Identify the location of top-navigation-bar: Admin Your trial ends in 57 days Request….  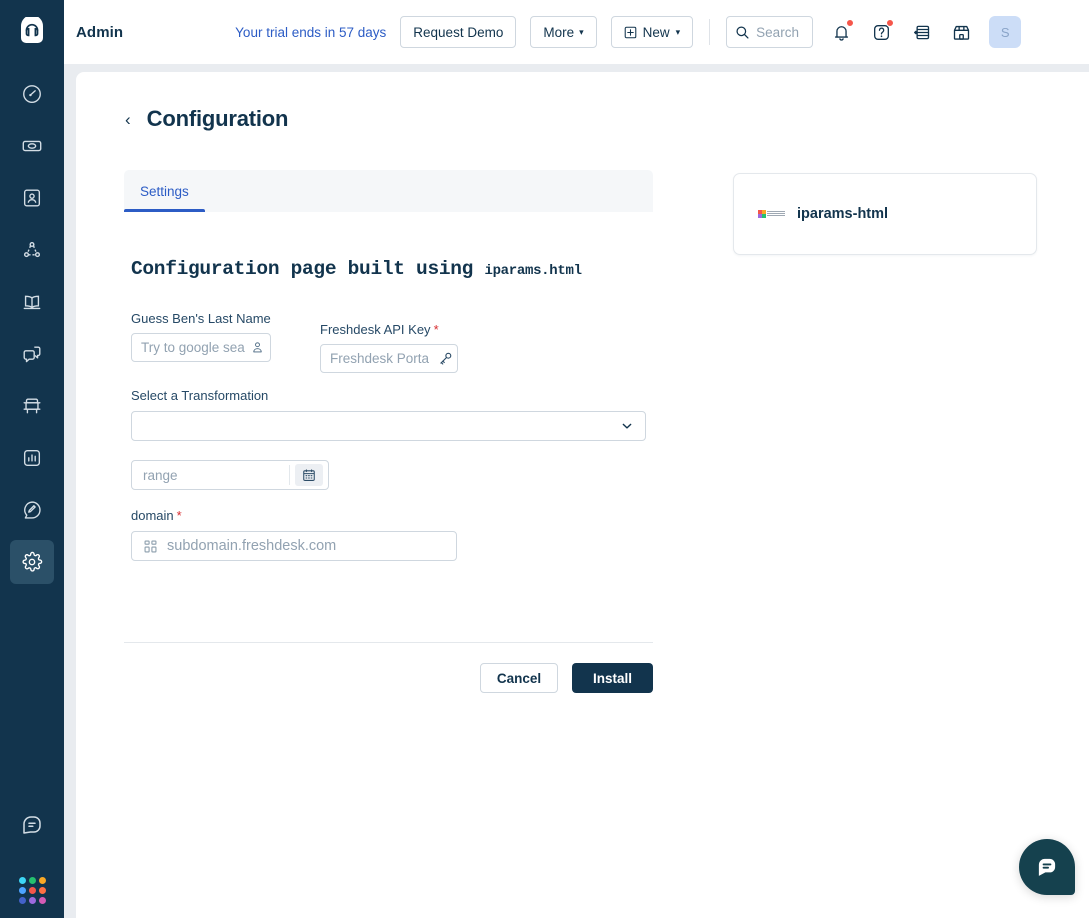
(576, 32).